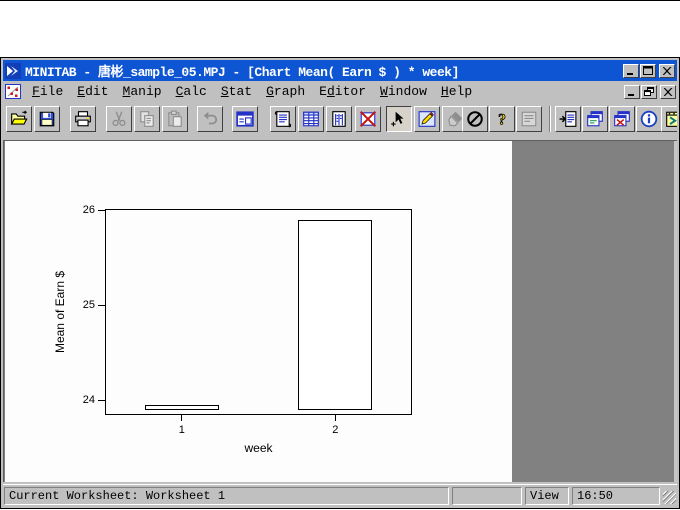 This screenshot has width=680, height=510. I want to click on edit-item-button, so click(427, 119).